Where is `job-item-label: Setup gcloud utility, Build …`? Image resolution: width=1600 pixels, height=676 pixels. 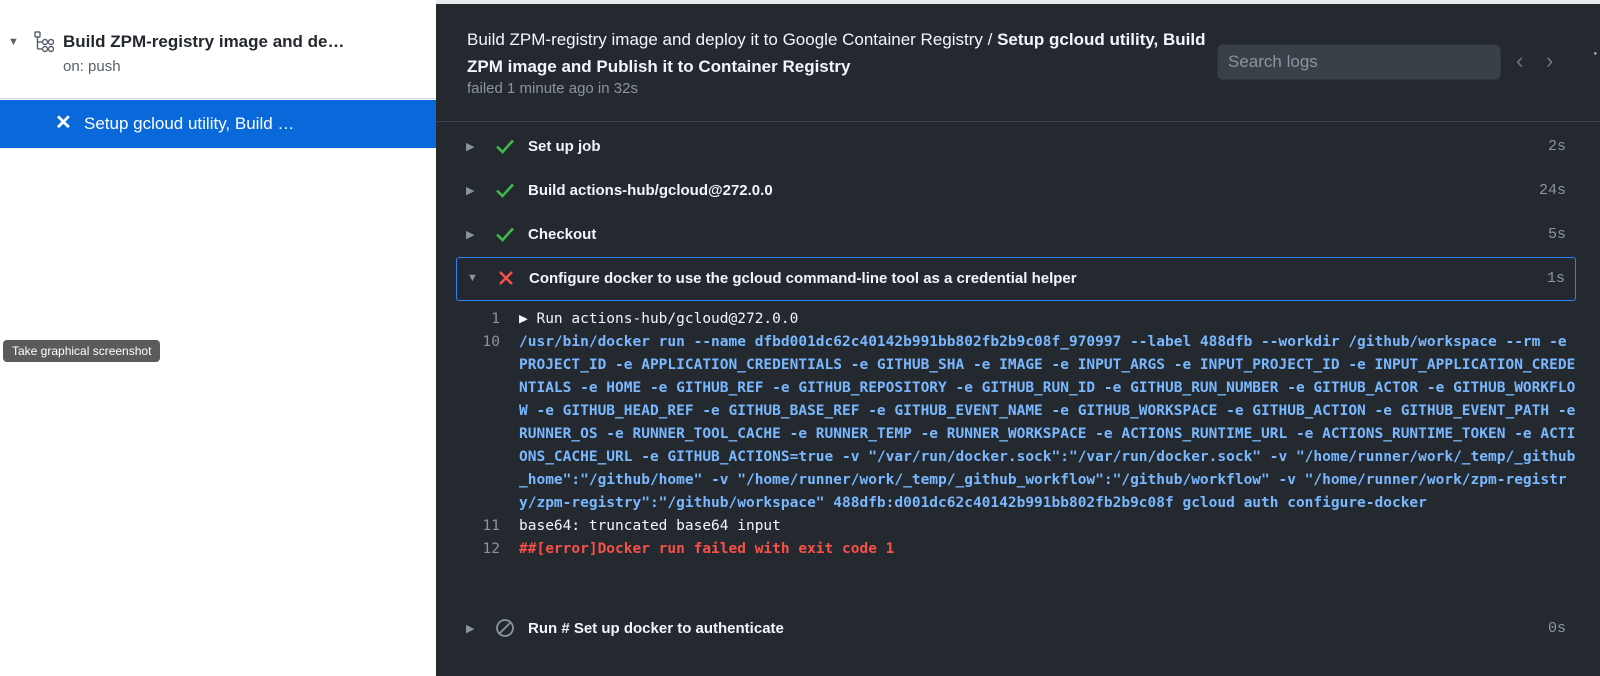 job-item-label: Setup gcloud utility, Build … is located at coordinates (189, 123).